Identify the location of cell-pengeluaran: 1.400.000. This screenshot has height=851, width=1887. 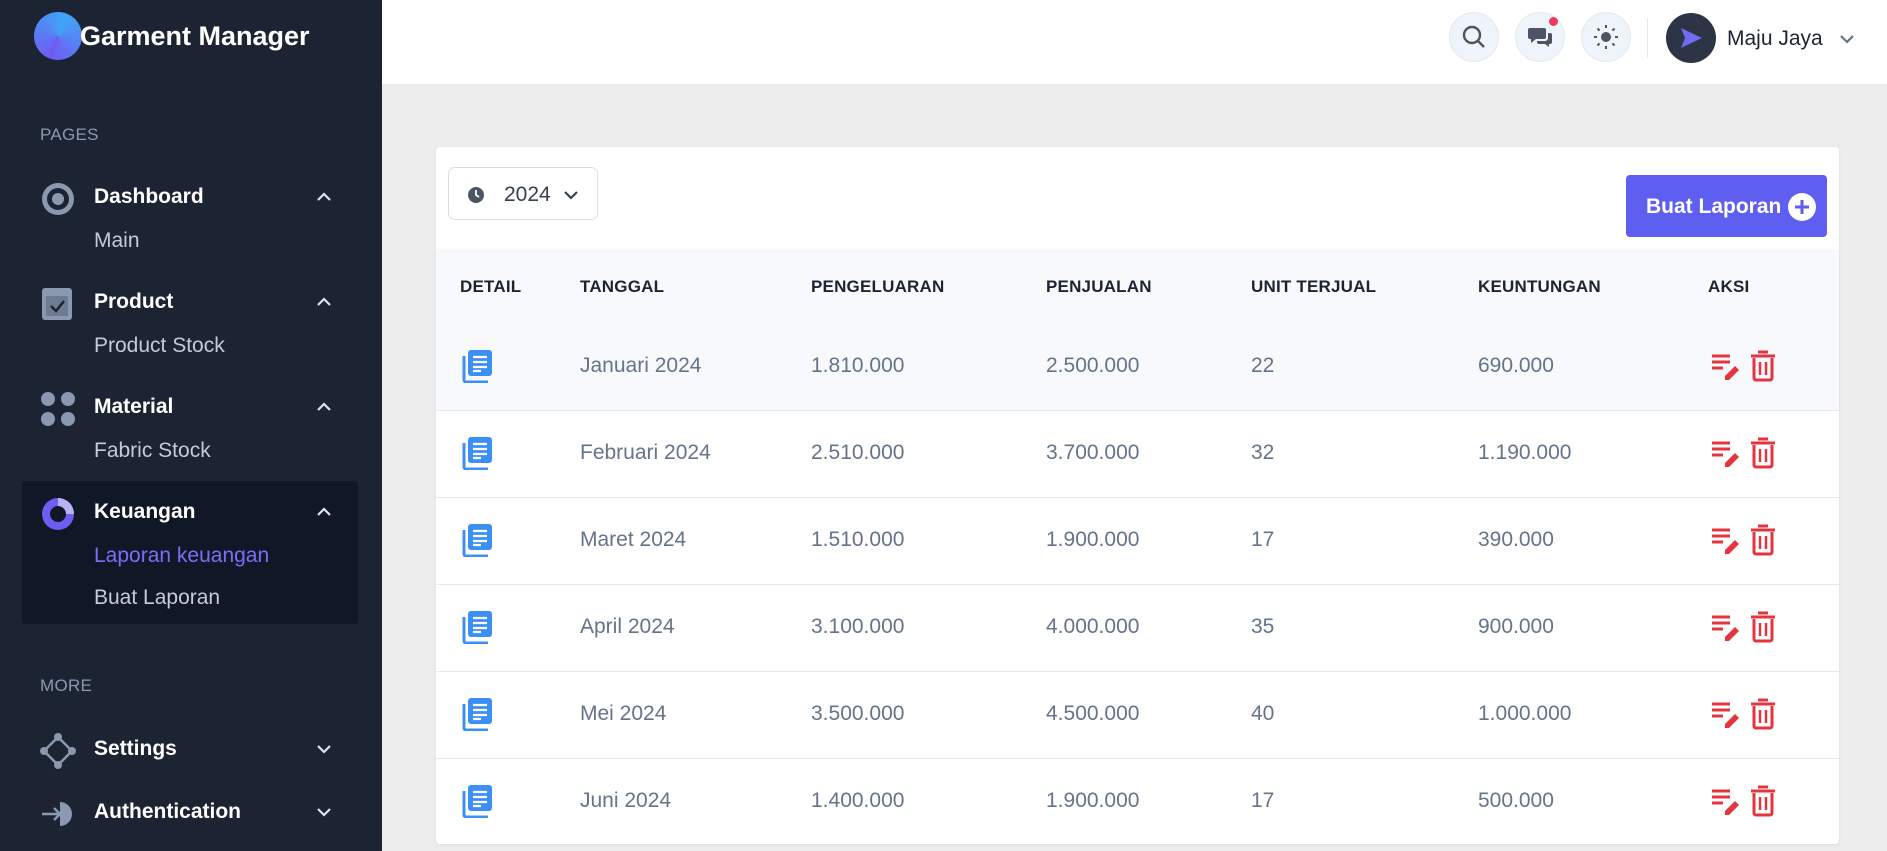
(858, 800).